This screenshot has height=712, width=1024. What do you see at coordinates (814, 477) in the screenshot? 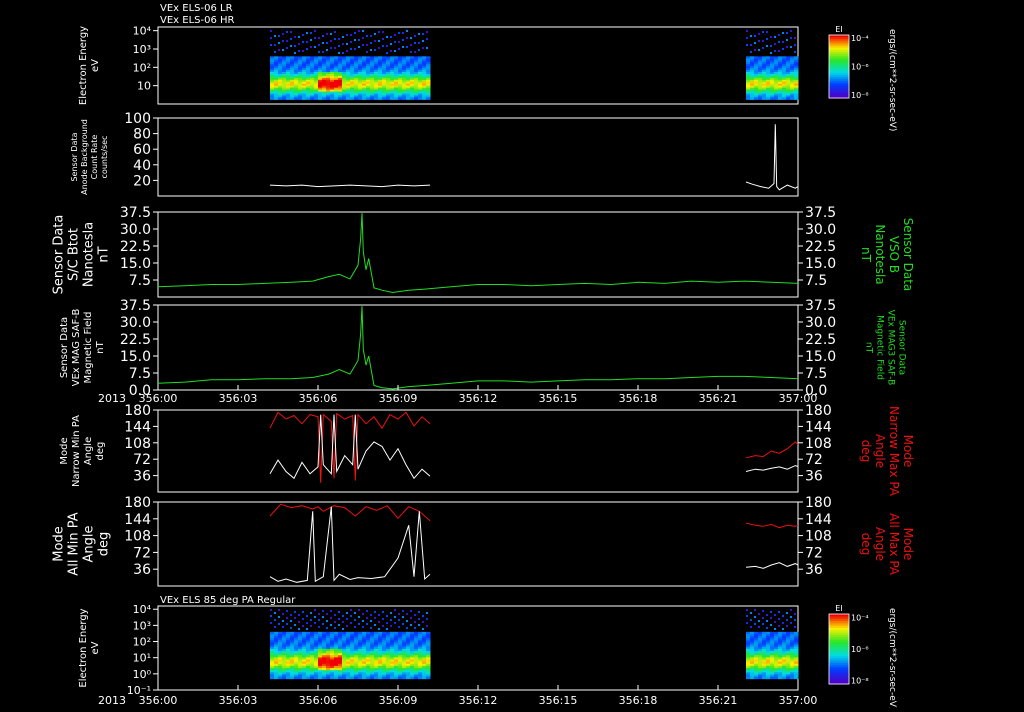
I see `panel-5-ytick-label-right: 36` at bounding box center [814, 477].